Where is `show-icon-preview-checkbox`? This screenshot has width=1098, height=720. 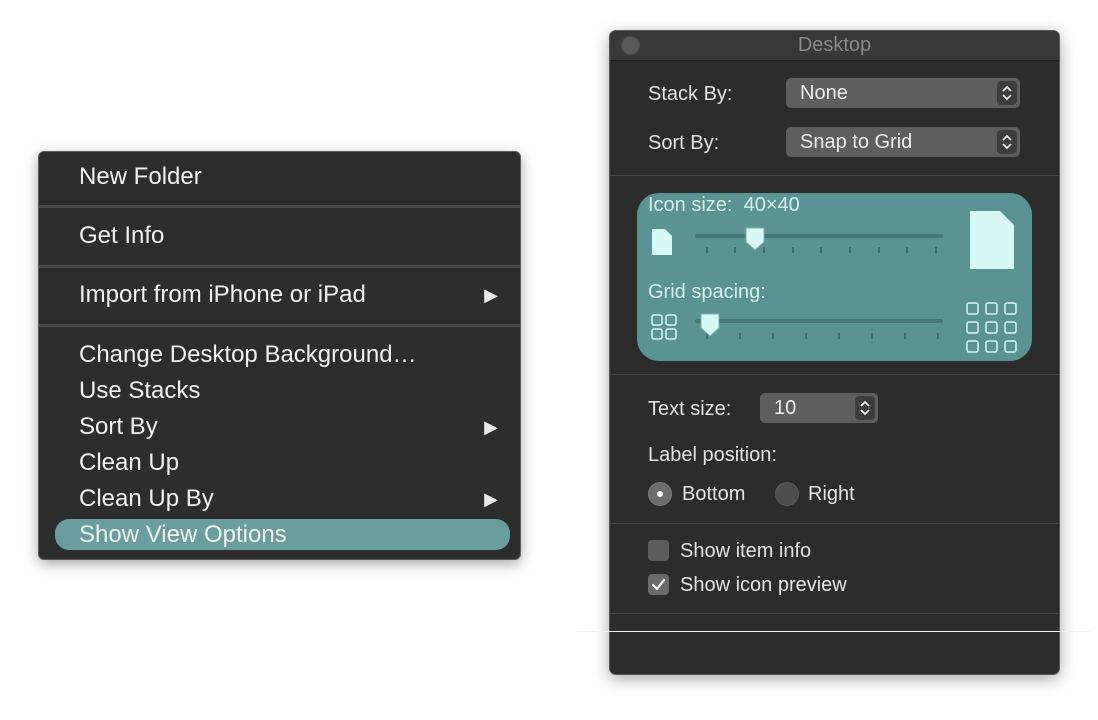
show-icon-preview-checkbox is located at coordinates (658, 584).